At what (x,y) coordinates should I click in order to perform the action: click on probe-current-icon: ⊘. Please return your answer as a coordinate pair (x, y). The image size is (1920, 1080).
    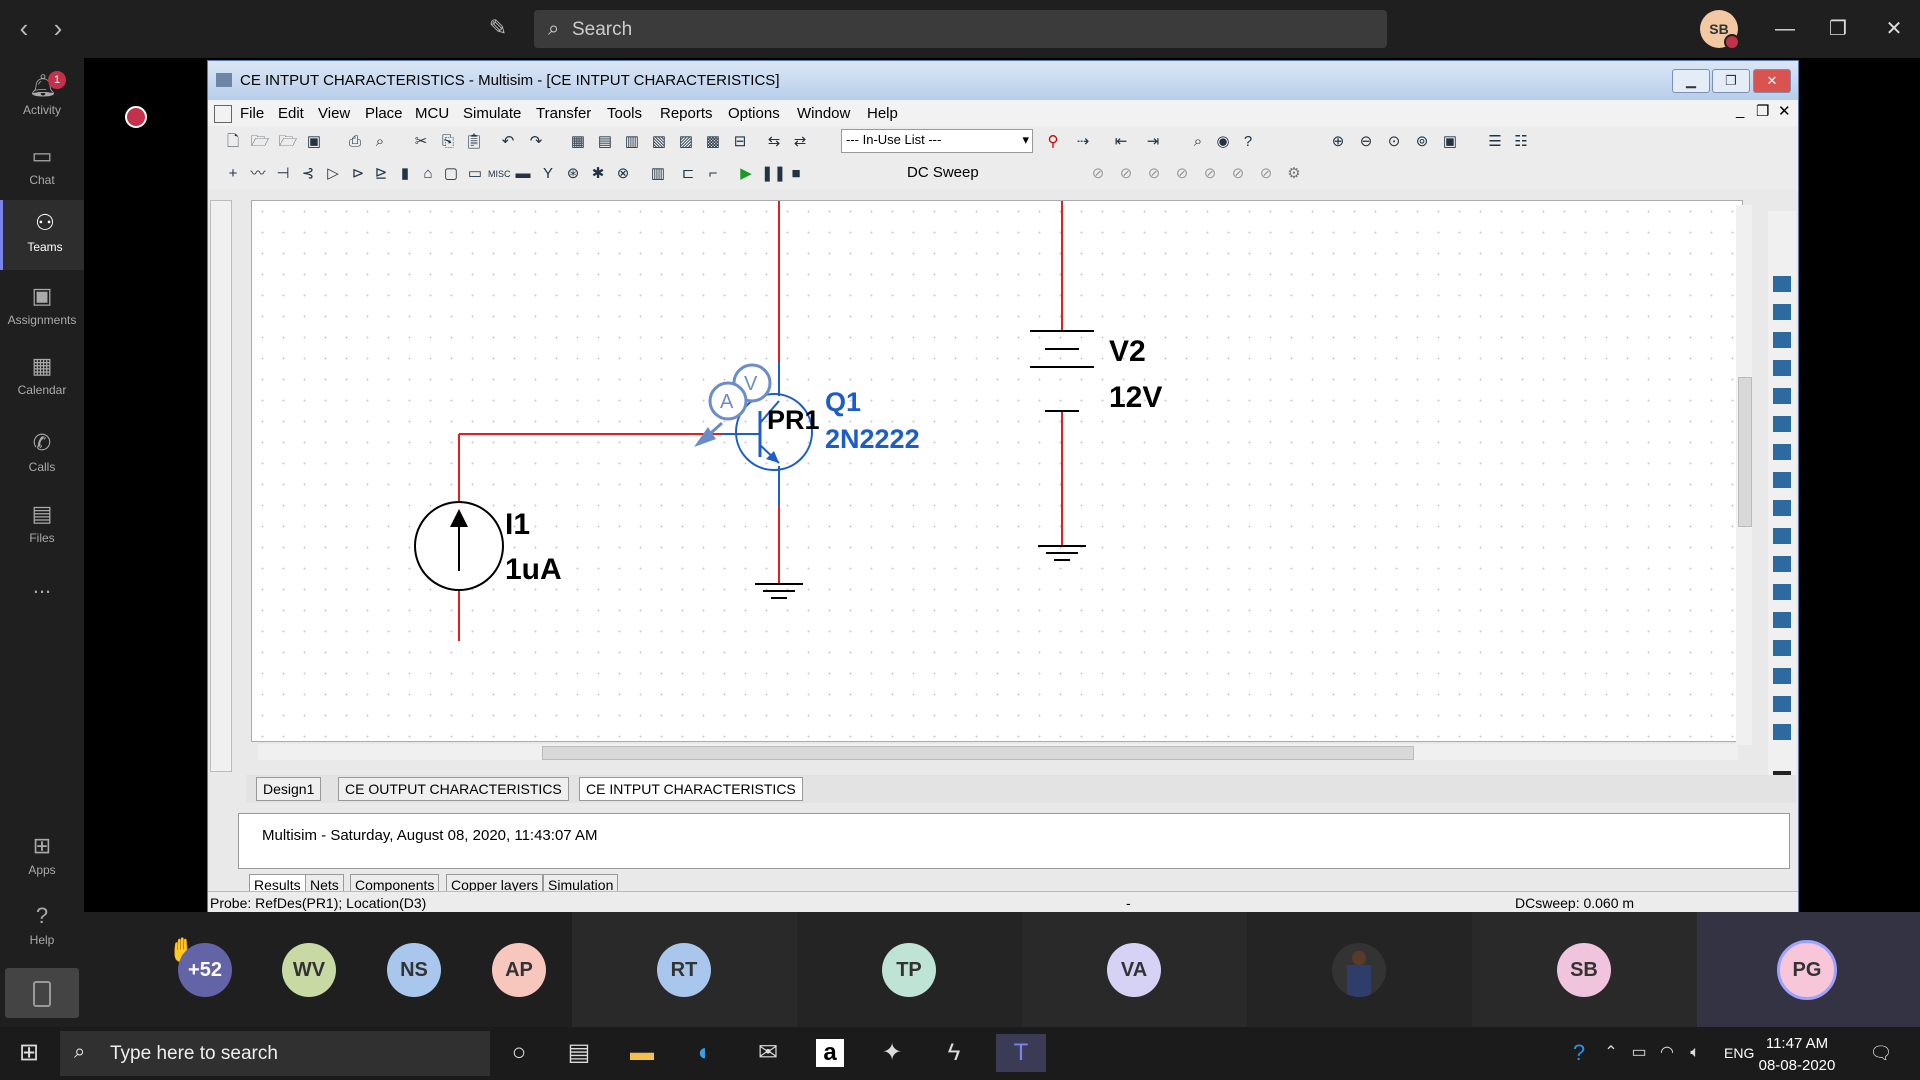
    Looking at the image, I should click on (1126, 174).